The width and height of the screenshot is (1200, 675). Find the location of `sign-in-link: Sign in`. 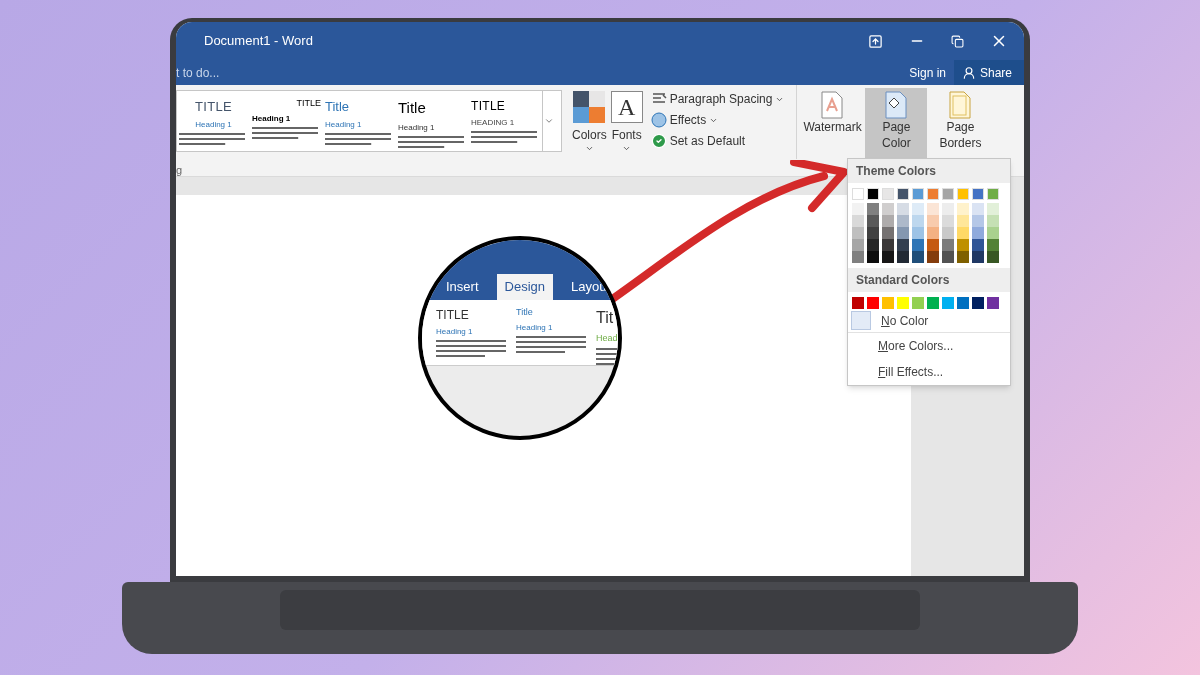

sign-in-link: Sign in is located at coordinates (927, 72).